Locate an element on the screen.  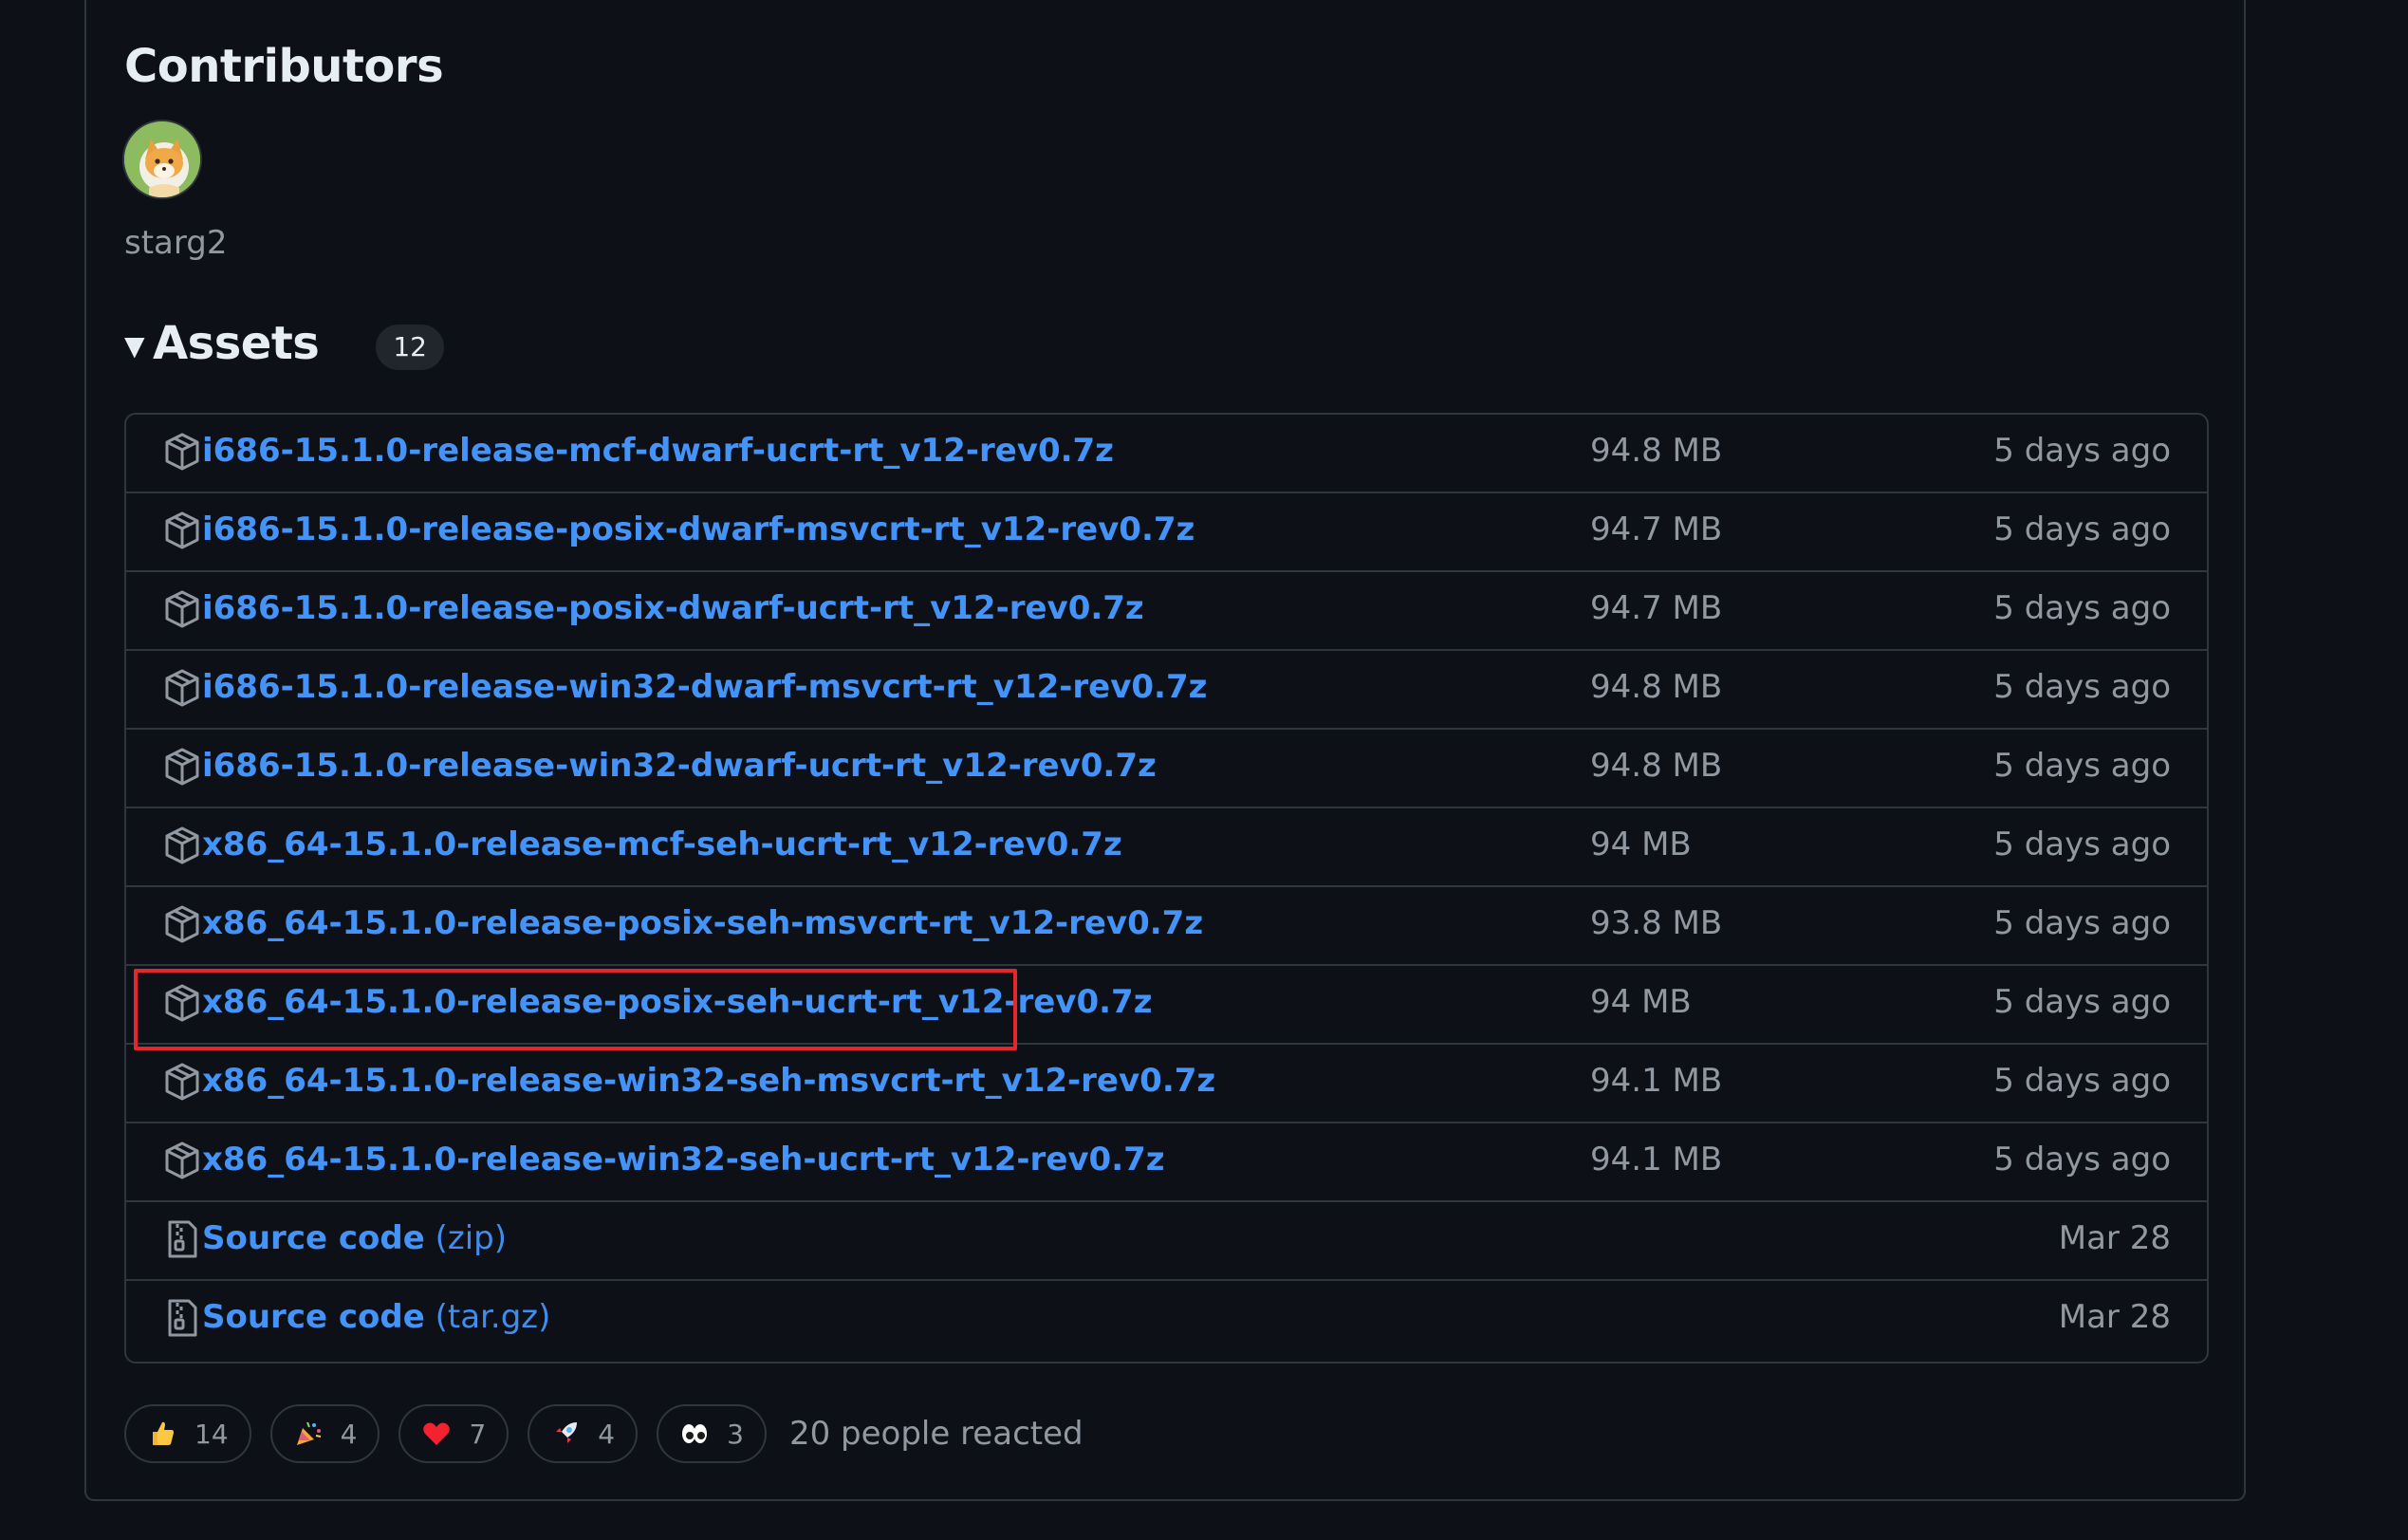
eyes-icon is located at coordinates (695, 1433).